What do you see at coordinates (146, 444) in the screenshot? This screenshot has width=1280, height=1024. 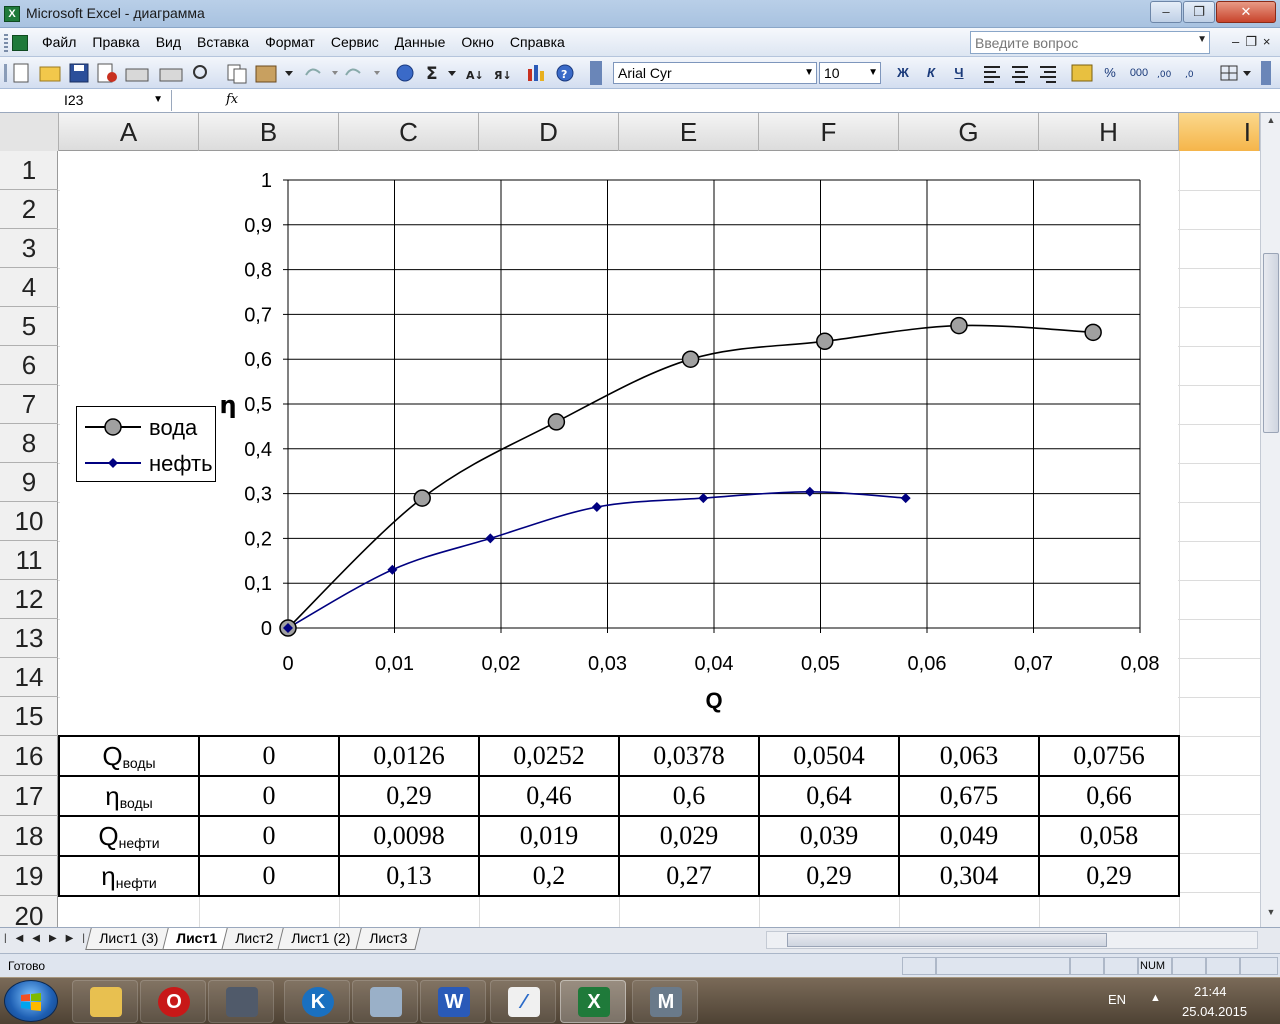 I see `chart-legend: вода нефть` at bounding box center [146, 444].